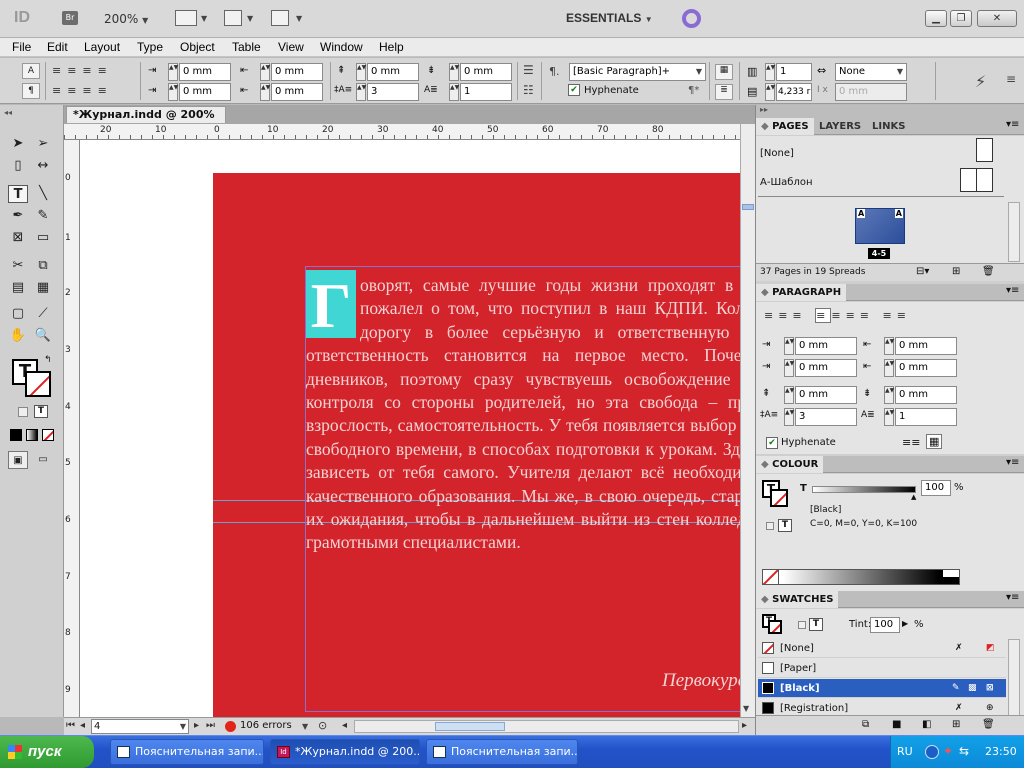  What do you see at coordinates (21, 47) in the screenshot?
I see `menu-file: File` at bounding box center [21, 47].